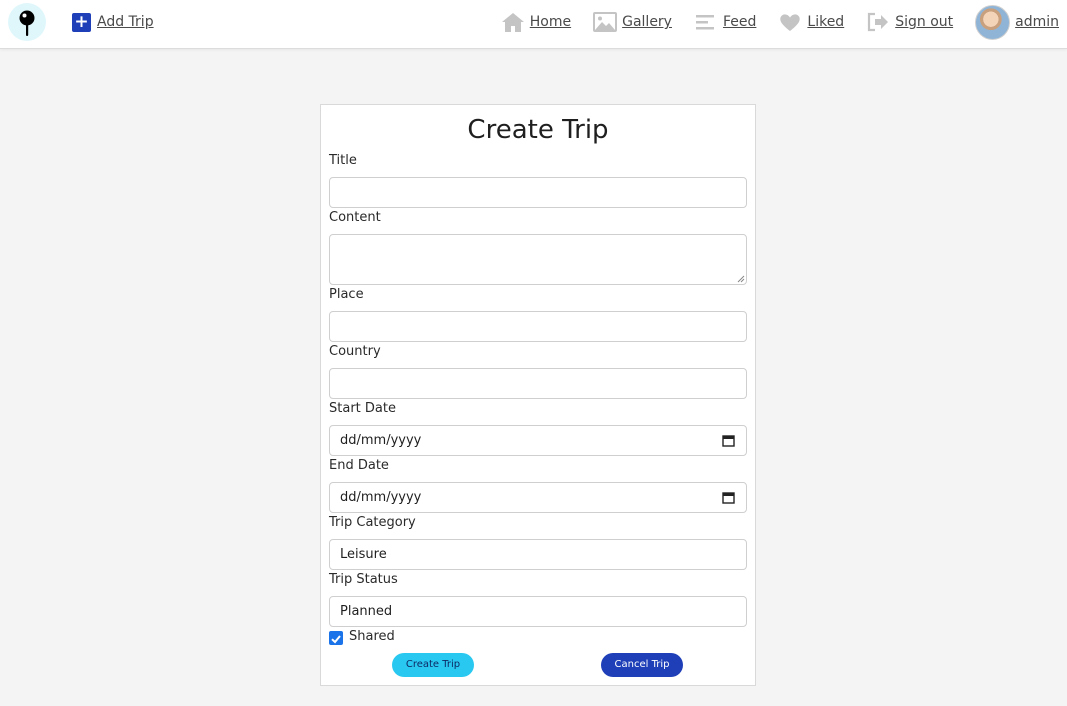 This screenshot has width=1067, height=706. What do you see at coordinates (993, 22) in the screenshot?
I see `avatar` at bounding box center [993, 22].